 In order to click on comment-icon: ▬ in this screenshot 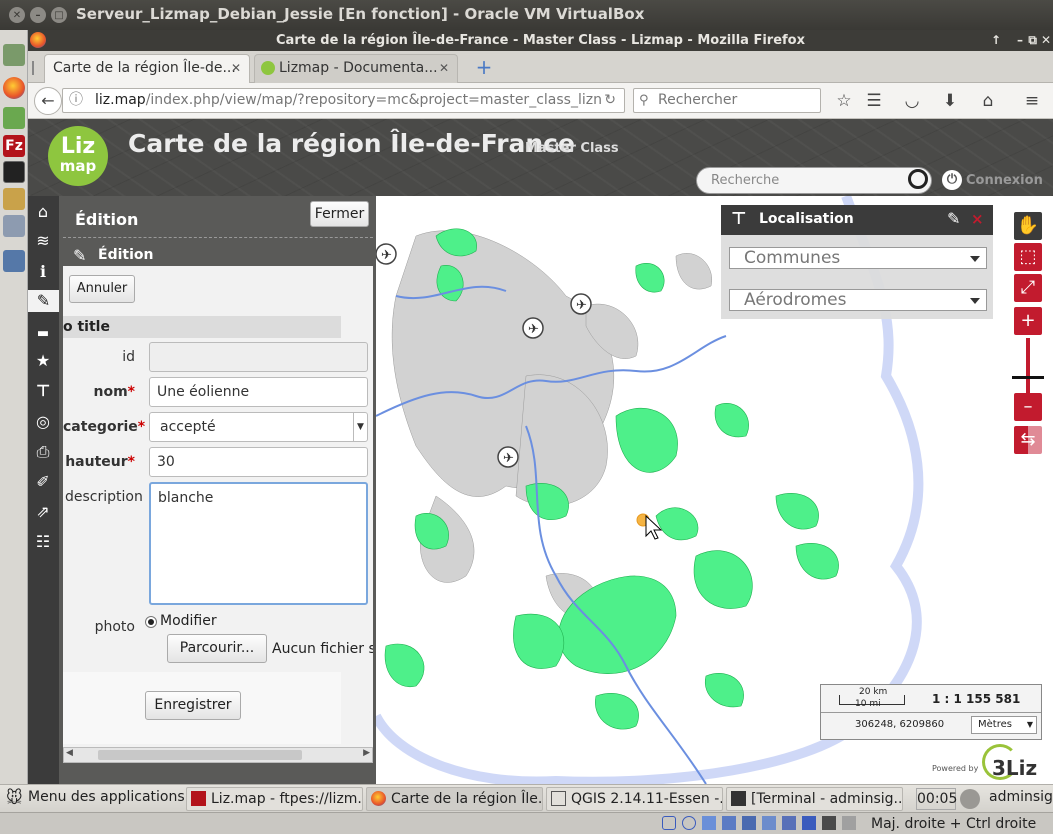, I will do `click(43, 334)`.